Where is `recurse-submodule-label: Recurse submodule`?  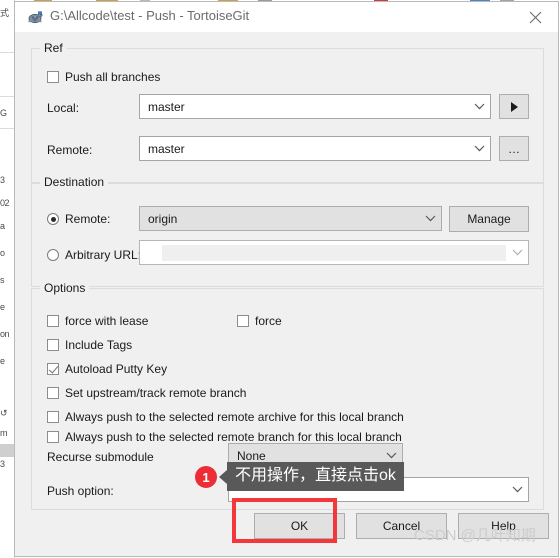 recurse-submodule-label: Recurse submodule is located at coordinates (100, 457).